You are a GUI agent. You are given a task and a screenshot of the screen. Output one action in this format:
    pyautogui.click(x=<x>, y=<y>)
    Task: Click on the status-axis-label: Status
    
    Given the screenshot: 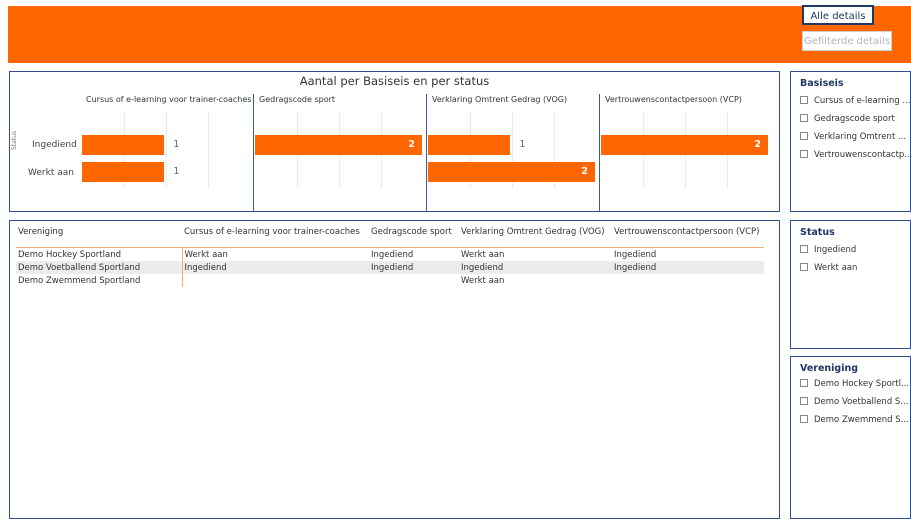 What is the action you would take?
    pyautogui.click(x=14, y=140)
    